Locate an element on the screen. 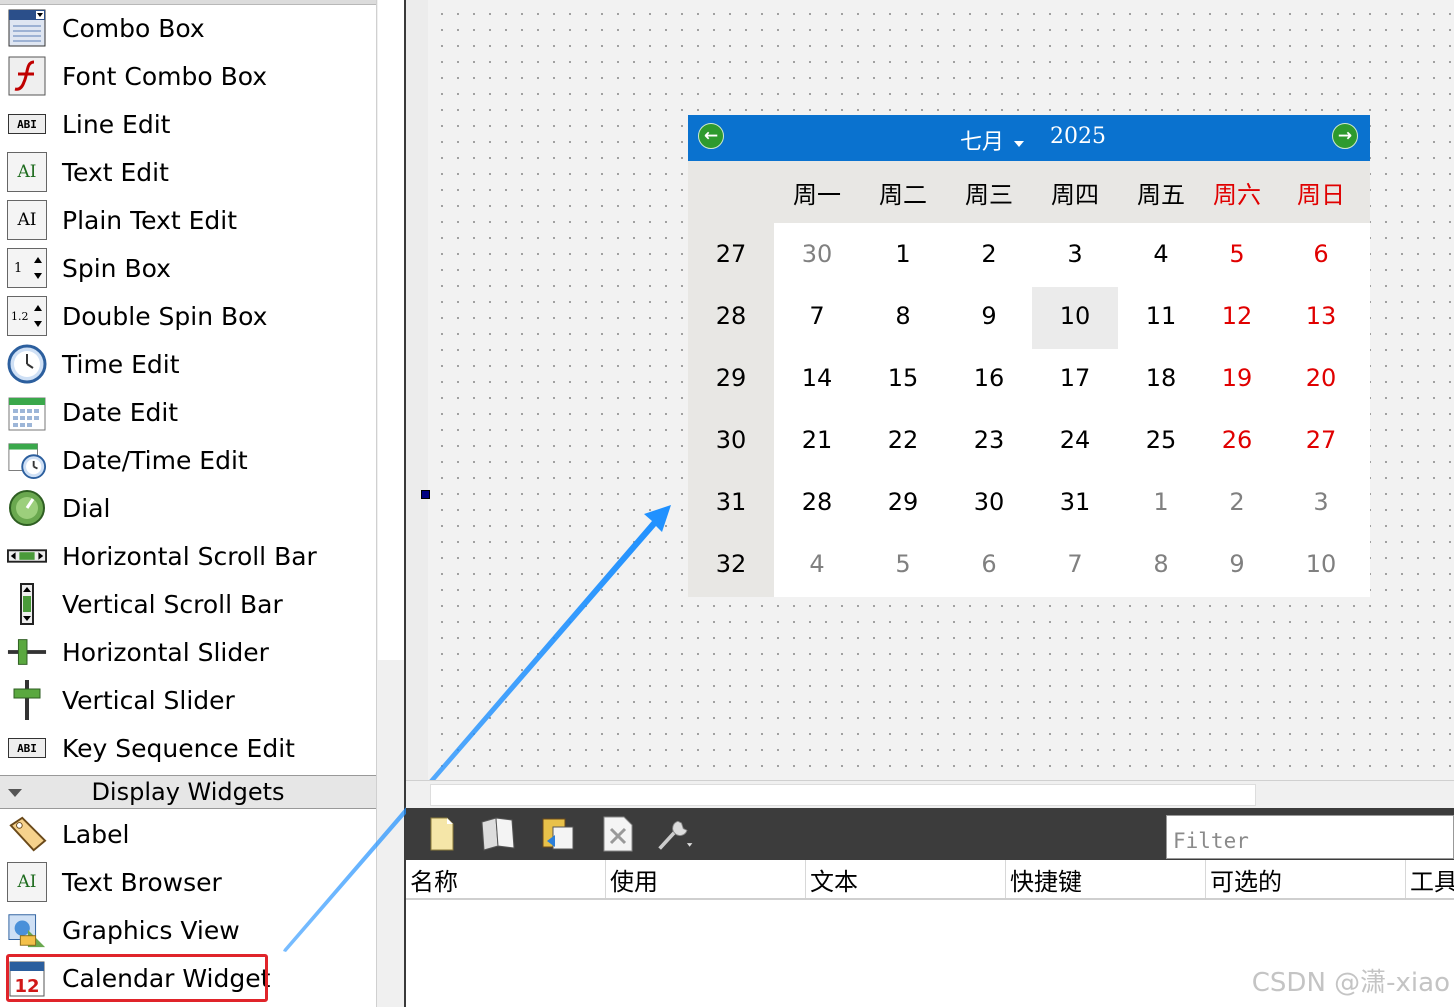 The height and width of the screenshot is (1007, 1454). widget-label: Dial is located at coordinates (86, 508).